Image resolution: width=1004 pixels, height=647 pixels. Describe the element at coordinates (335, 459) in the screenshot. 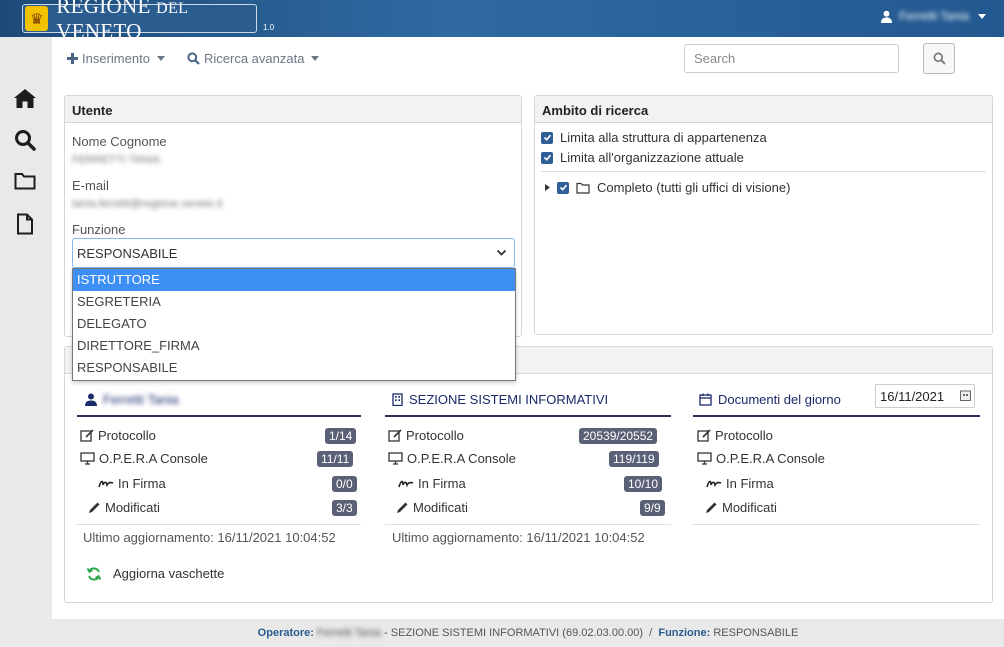

I see `count-badge: 11/11` at that location.